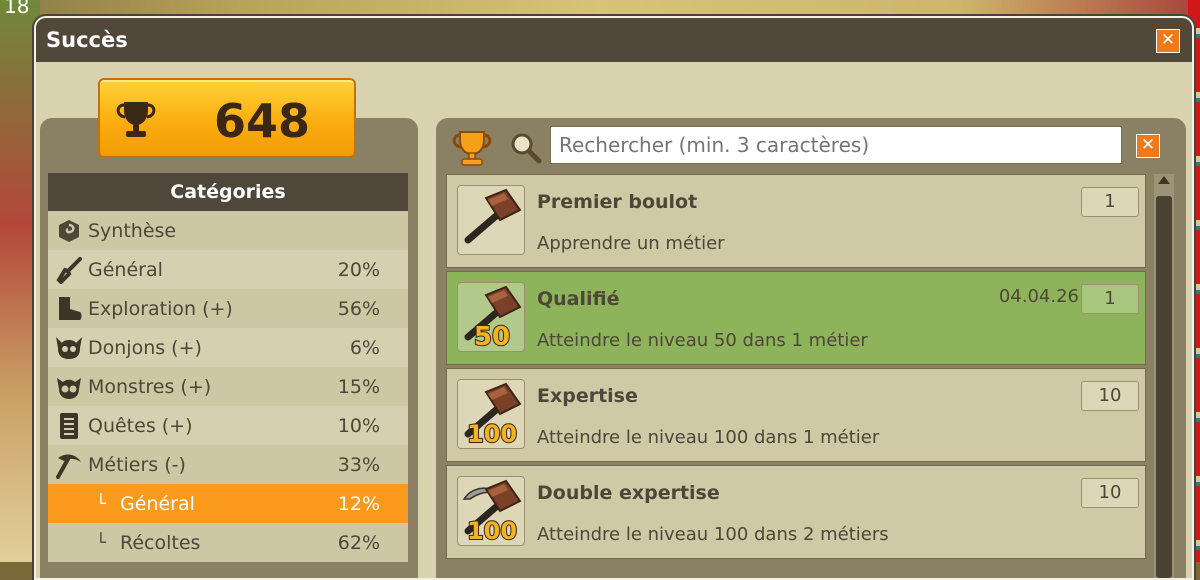  I want to click on category-label: Monstres (+), so click(150, 386).